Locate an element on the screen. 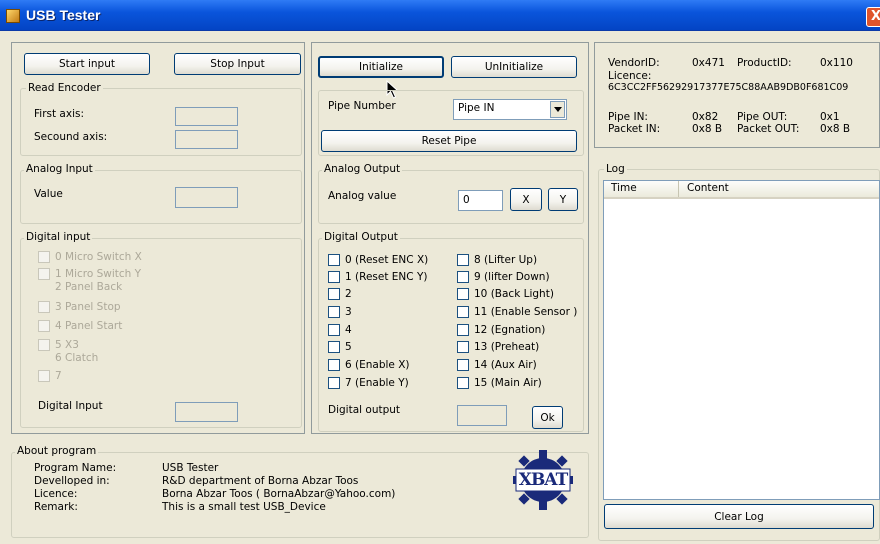 The width and height of the screenshot is (880, 544). digital-input-5: 5 X3 is located at coordinates (58, 345).